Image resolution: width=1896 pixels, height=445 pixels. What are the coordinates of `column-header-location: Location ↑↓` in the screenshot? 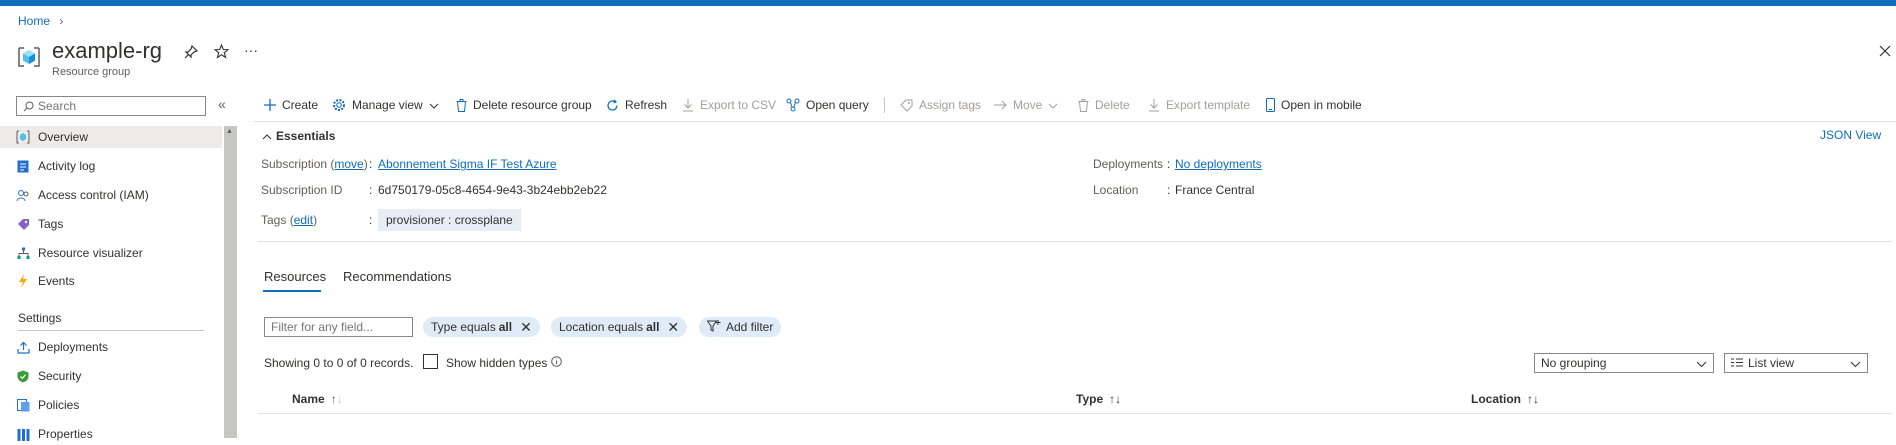 It's located at (1505, 399).